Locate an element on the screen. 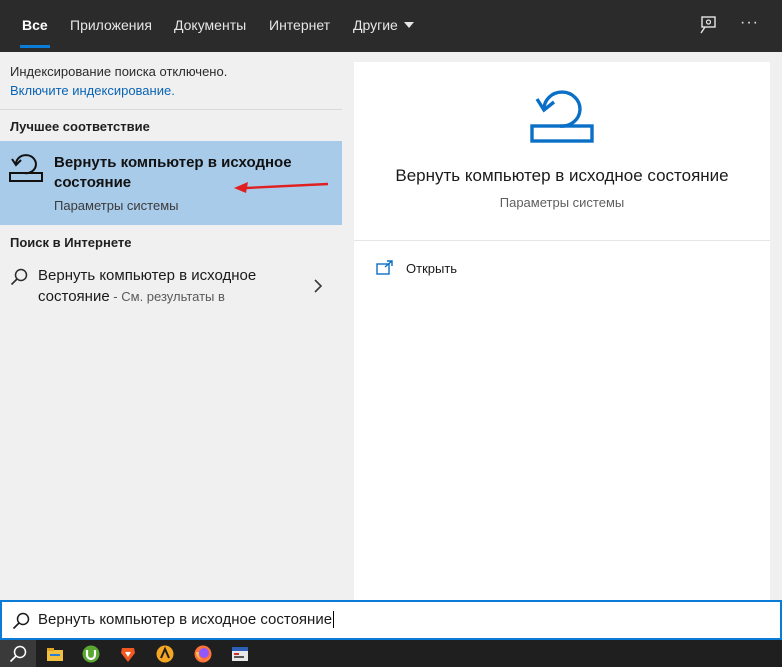  web-search-header: Поиск в Интернете is located at coordinates (71, 242).